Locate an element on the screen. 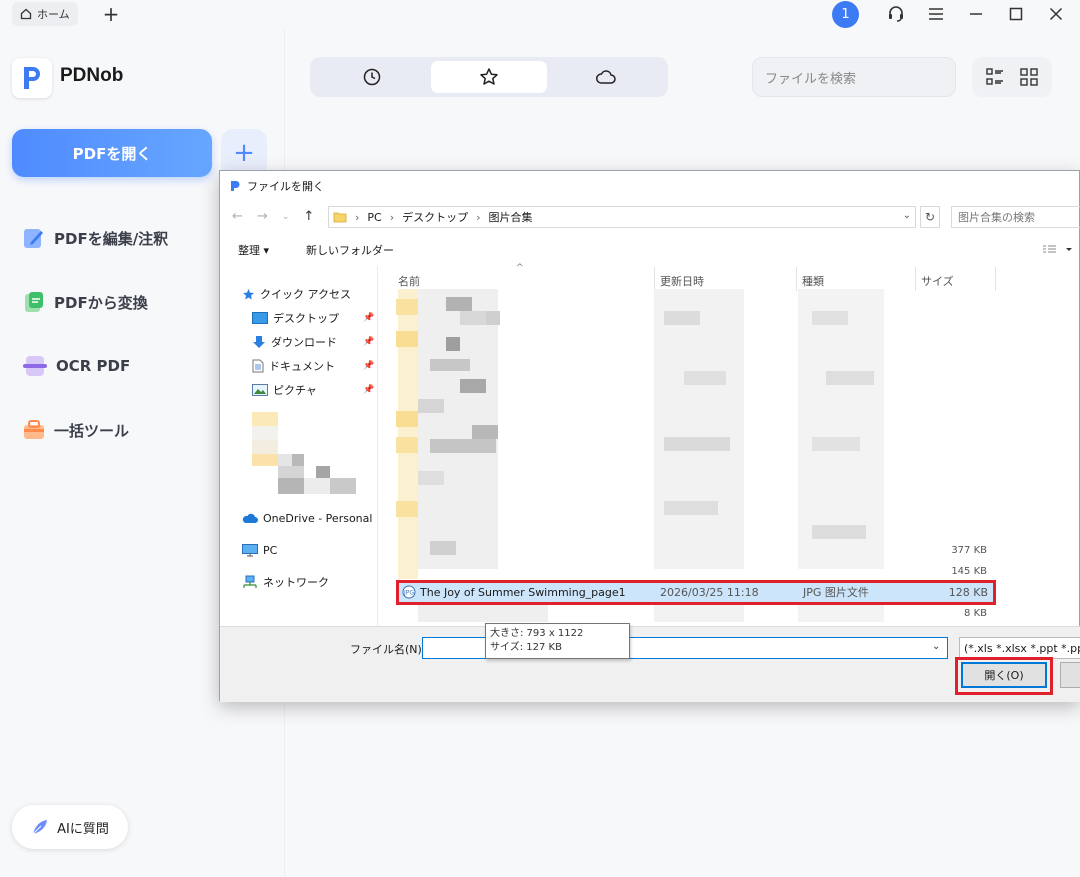  clock-icon is located at coordinates (372, 77).